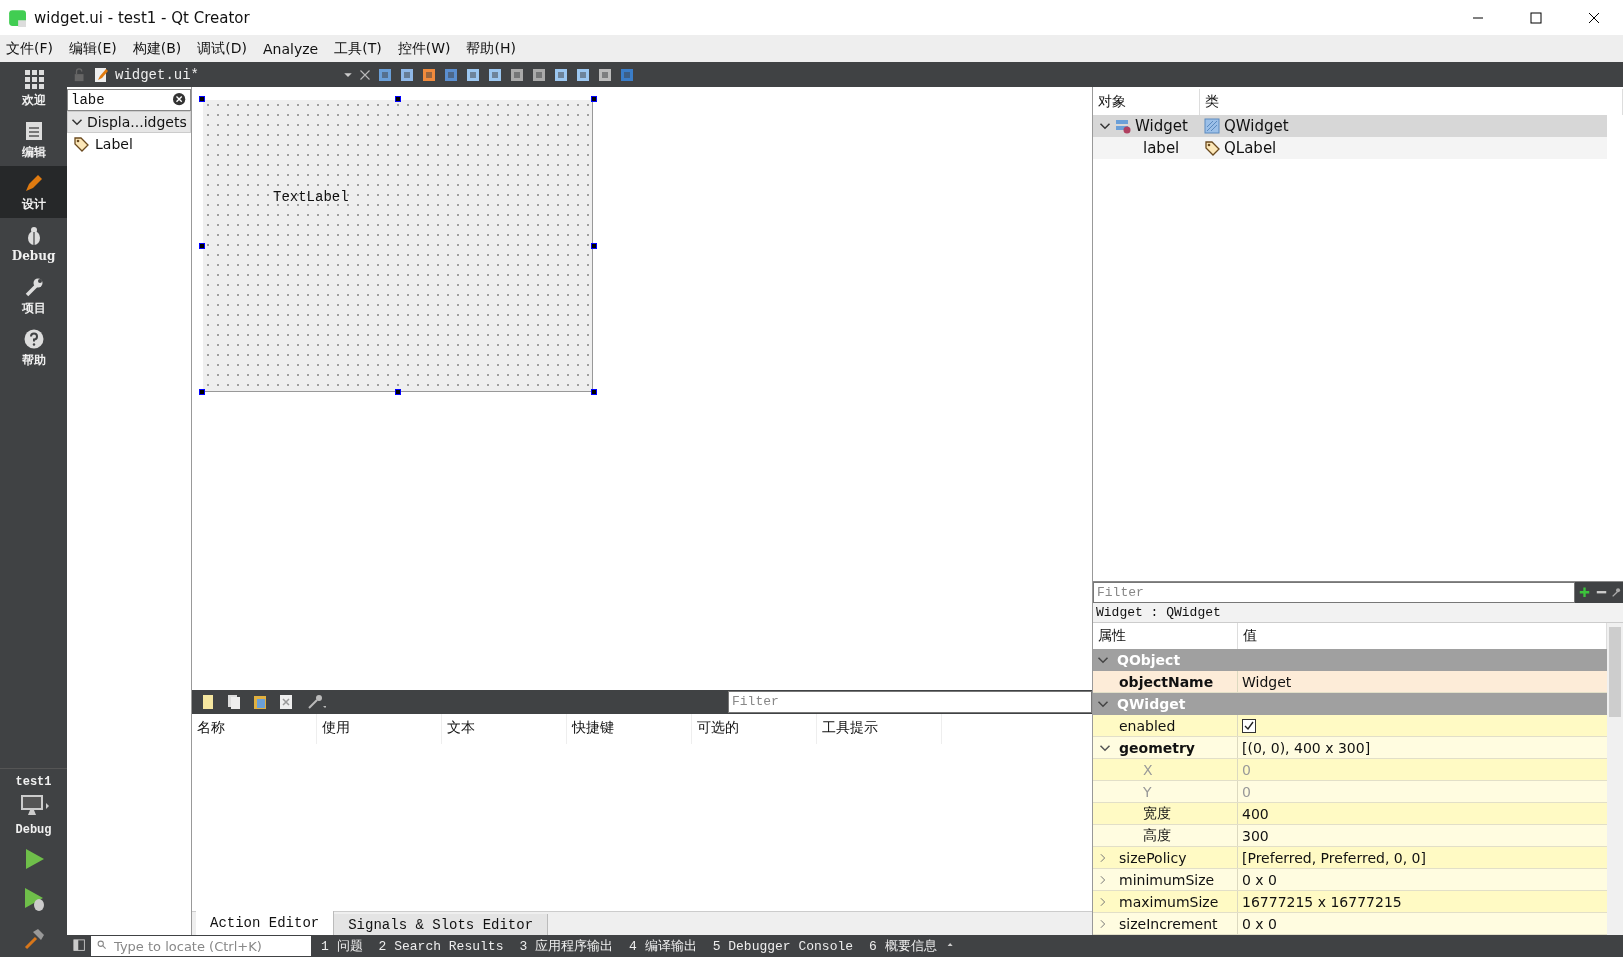 Image resolution: width=1623 pixels, height=957 pixels. What do you see at coordinates (225, 48) in the screenshot?
I see `menu-item: 调试(D)` at bounding box center [225, 48].